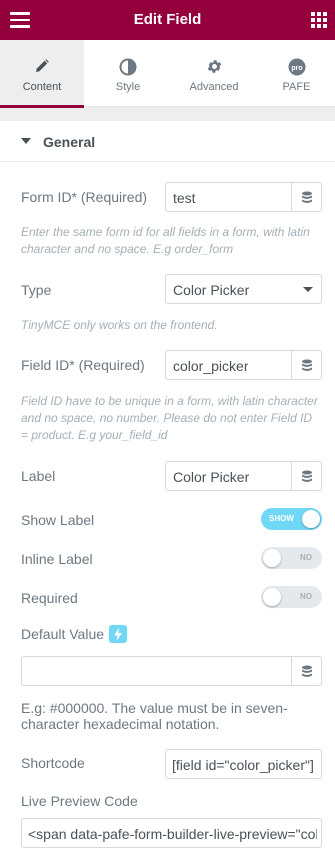  I want to click on form-id-label: Form ID* (Required), so click(84, 197).